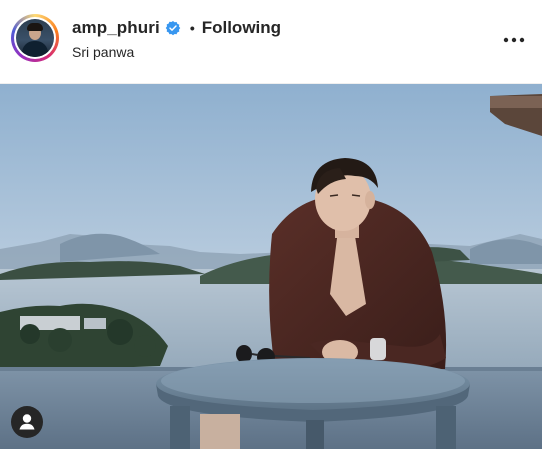 The width and height of the screenshot is (542, 449). I want to click on avatar-image, so click(35, 38).